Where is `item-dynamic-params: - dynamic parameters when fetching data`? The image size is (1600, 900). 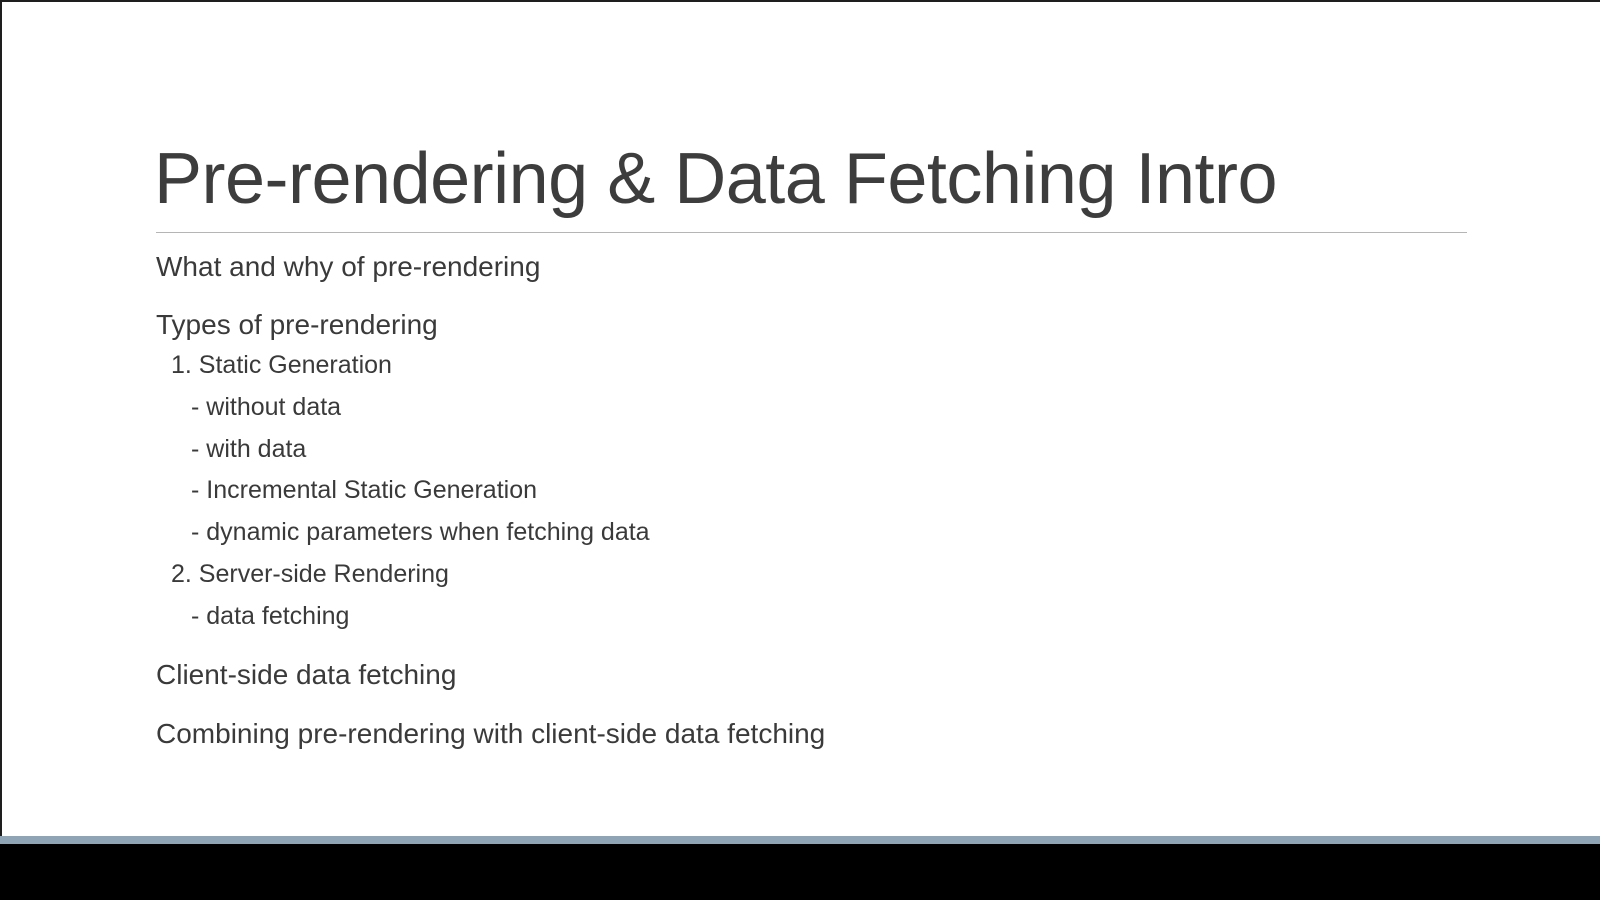
item-dynamic-params: - dynamic parameters when fetching data is located at coordinates (420, 532).